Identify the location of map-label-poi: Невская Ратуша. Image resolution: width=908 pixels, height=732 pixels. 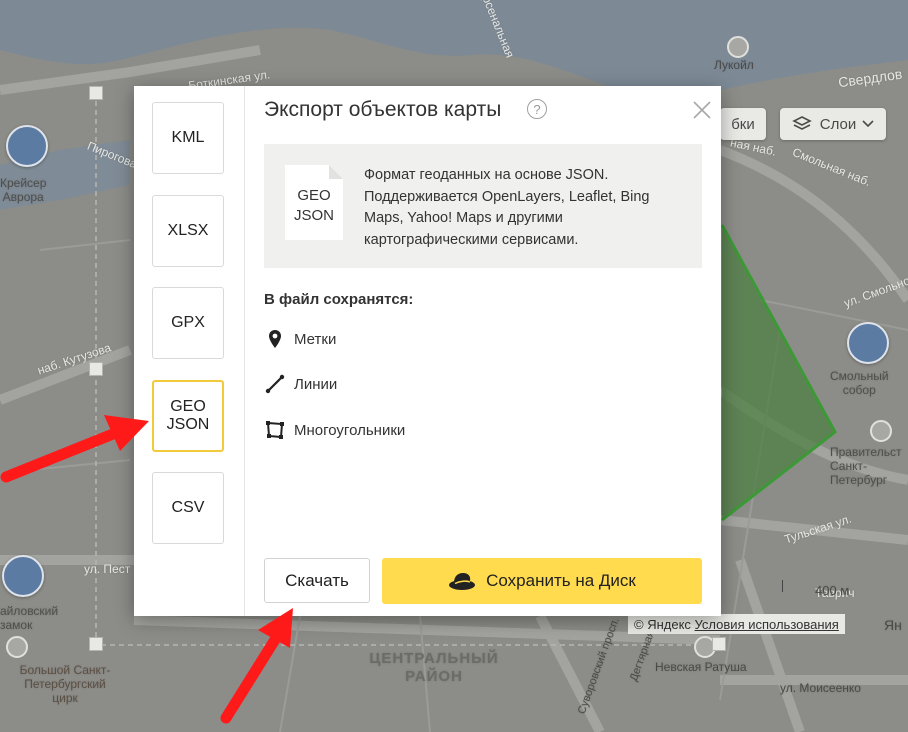
(701, 667).